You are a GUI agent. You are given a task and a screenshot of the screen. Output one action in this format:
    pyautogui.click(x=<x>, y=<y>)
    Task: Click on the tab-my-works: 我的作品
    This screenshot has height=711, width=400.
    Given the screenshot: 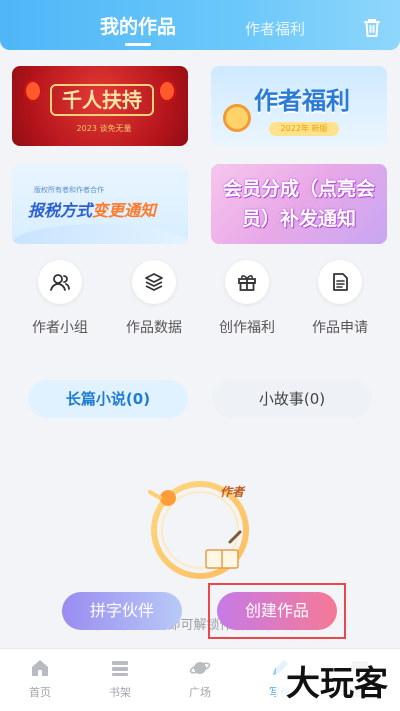 What is the action you would take?
    pyautogui.click(x=138, y=29)
    